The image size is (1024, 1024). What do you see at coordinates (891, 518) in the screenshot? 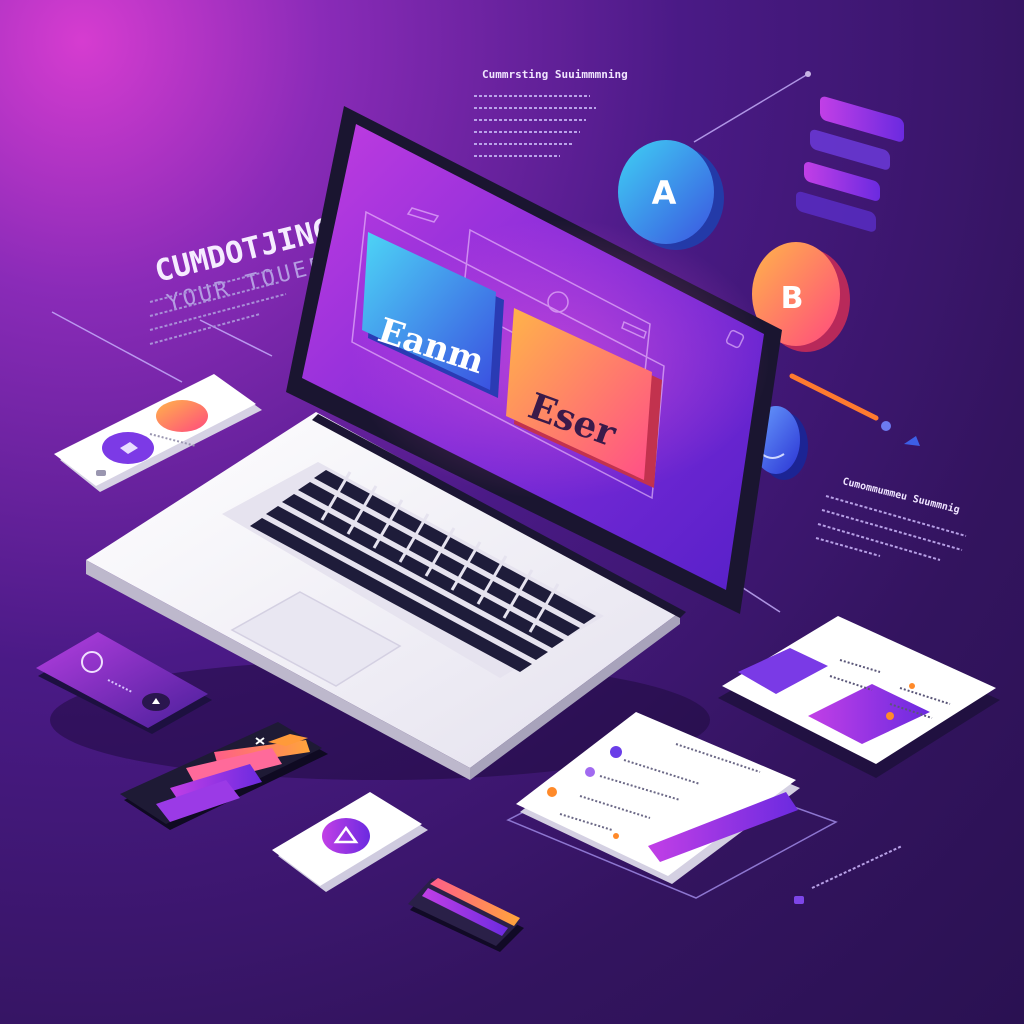
I see `right-caption-block: Cumommummeu Suummnig` at bounding box center [891, 518].